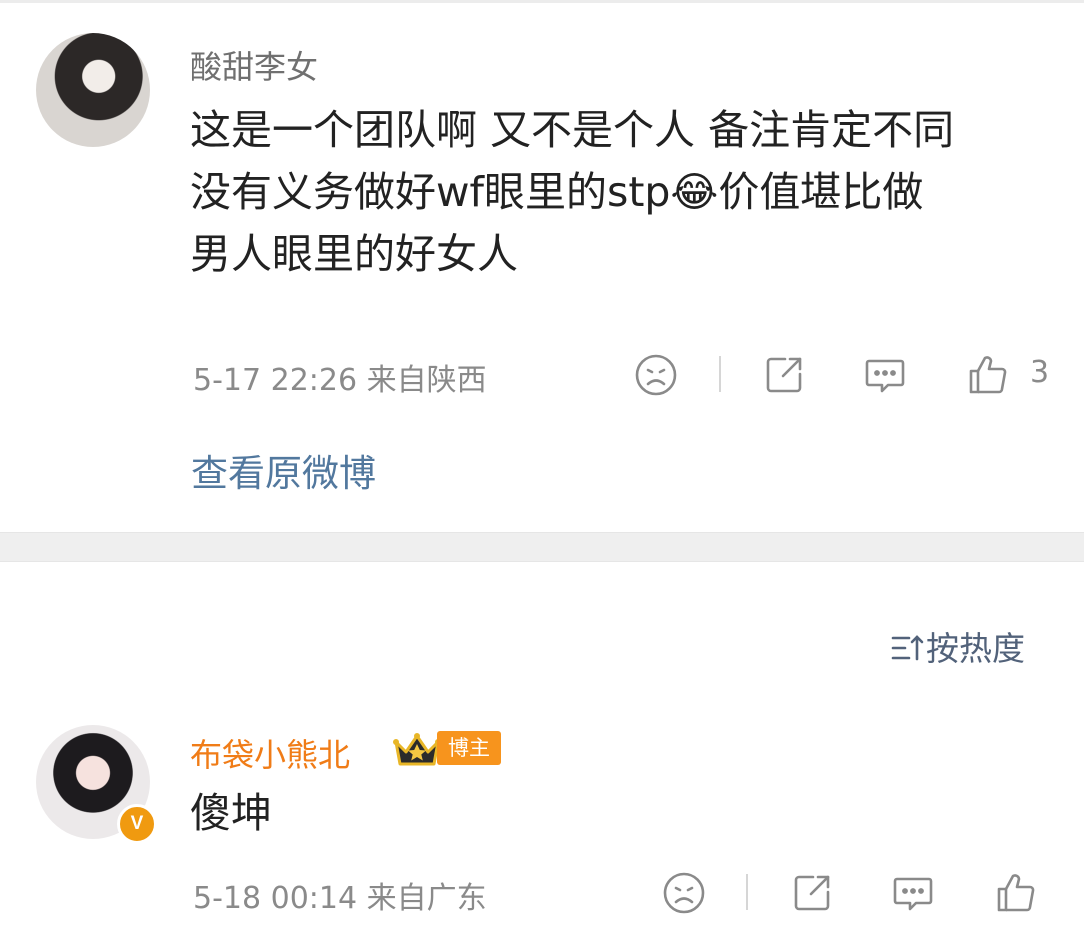  I want to click on comment-text: 傻坤, so click(231, 813).